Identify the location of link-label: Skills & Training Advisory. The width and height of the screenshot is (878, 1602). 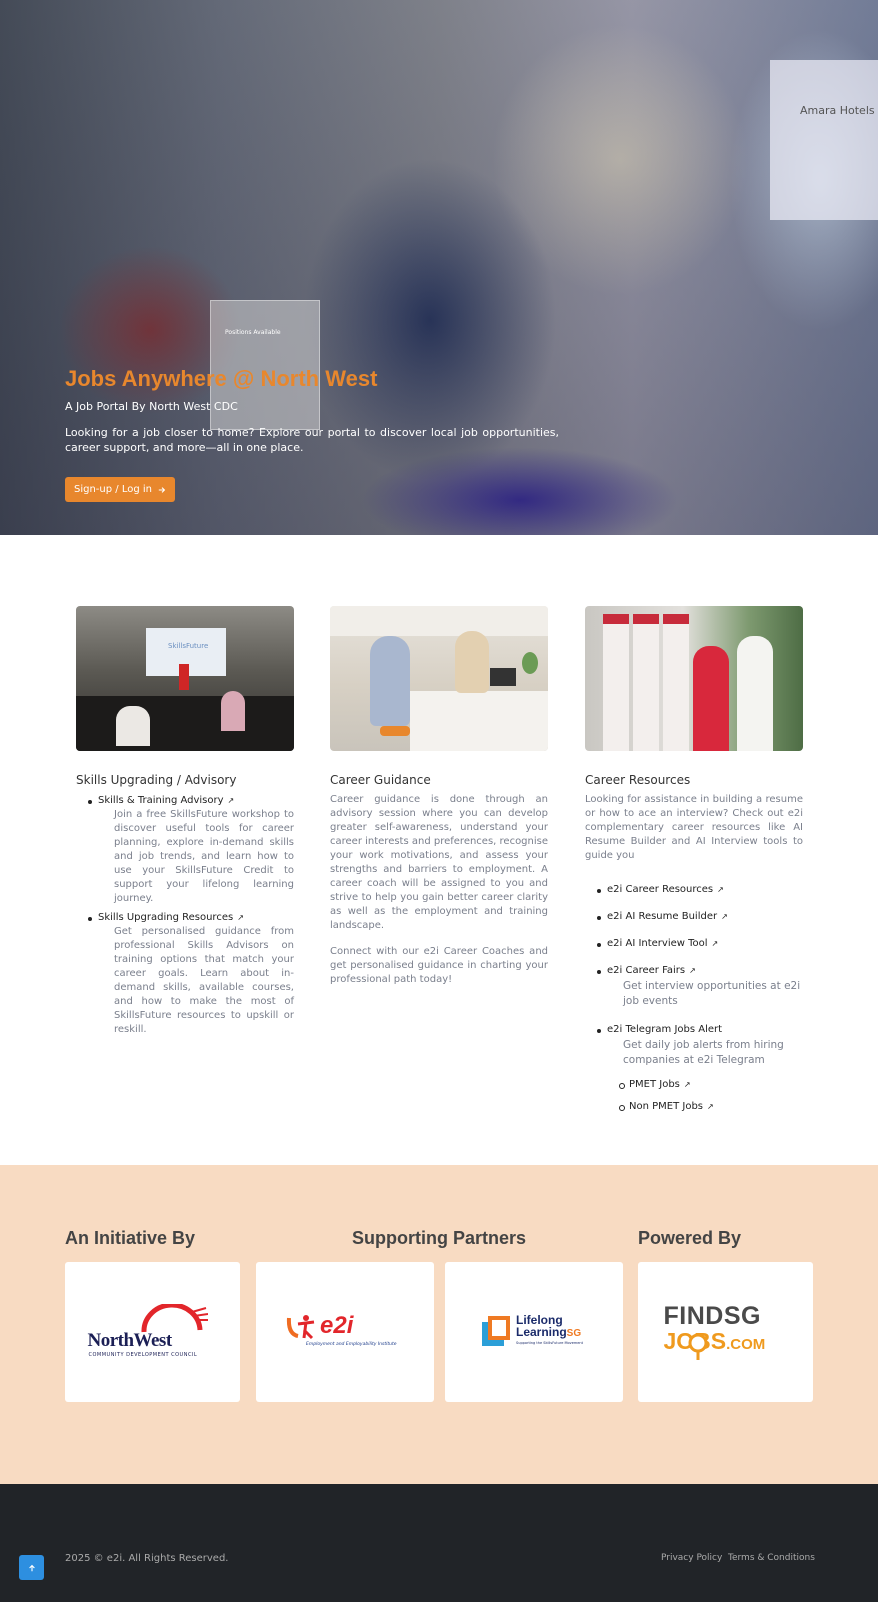
(161, 800).